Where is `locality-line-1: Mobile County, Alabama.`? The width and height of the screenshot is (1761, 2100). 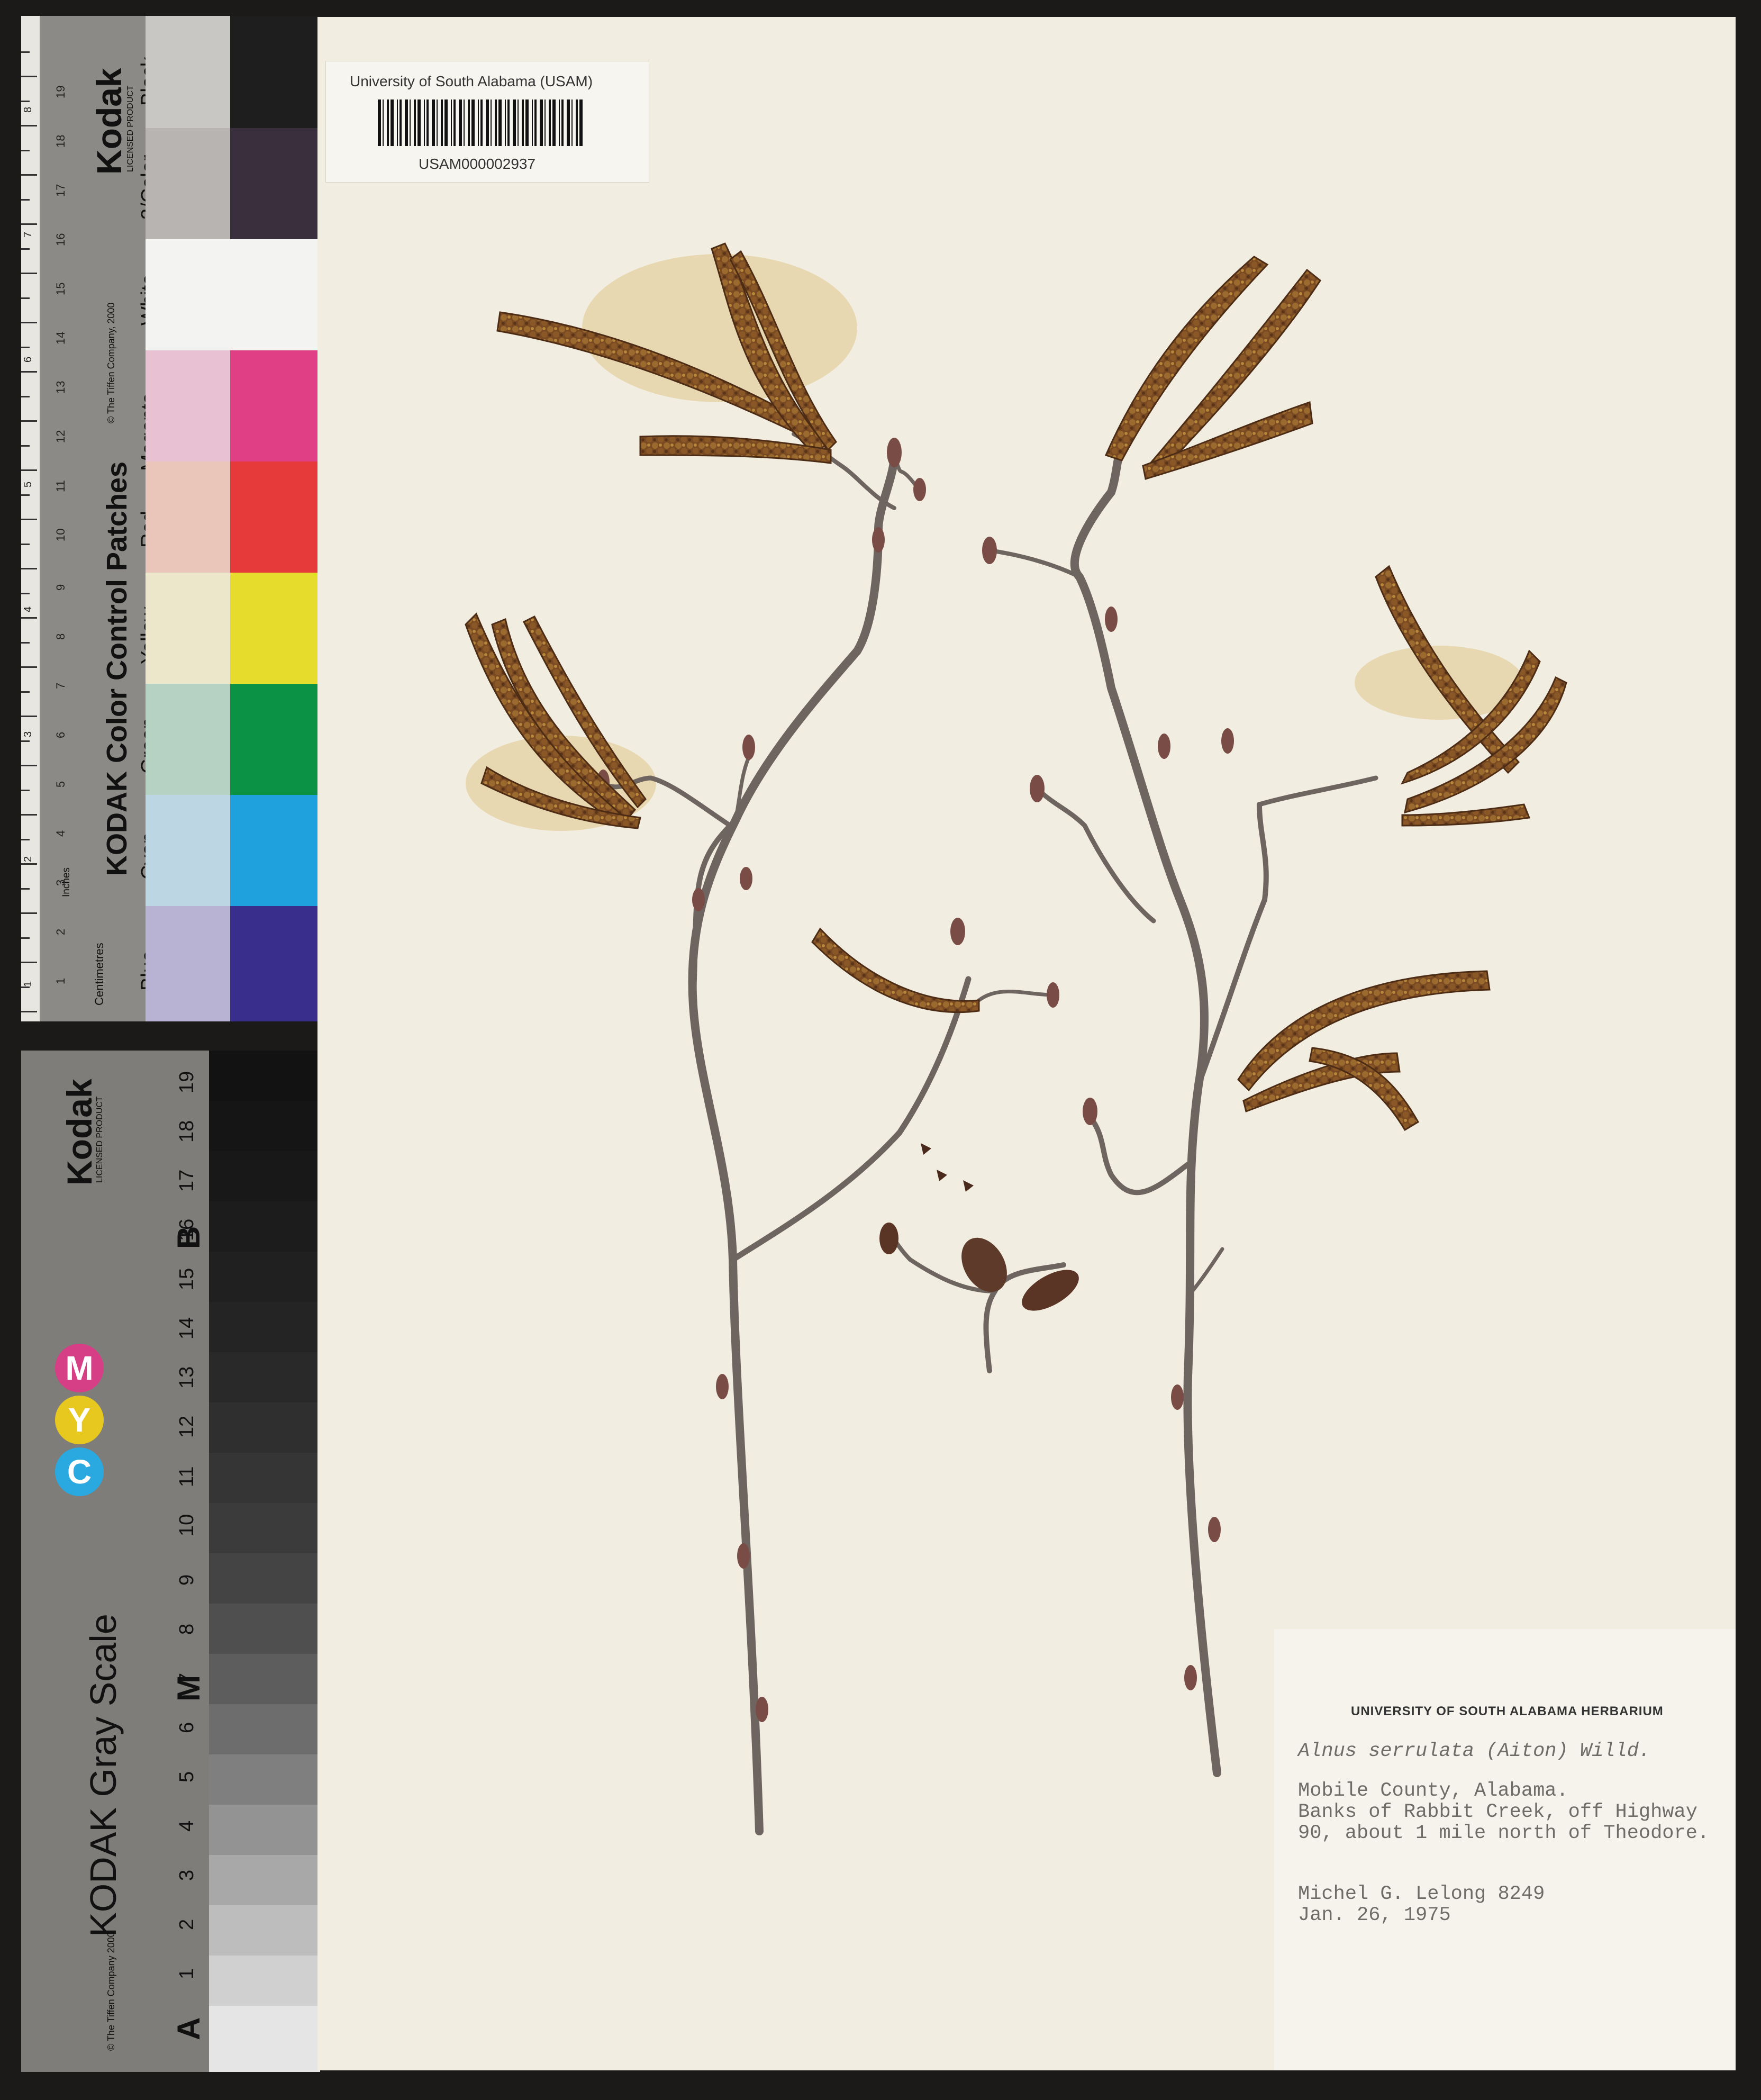
locality-line-1: Mobile County, Alabama. is located at coordinates (1433, 1791).